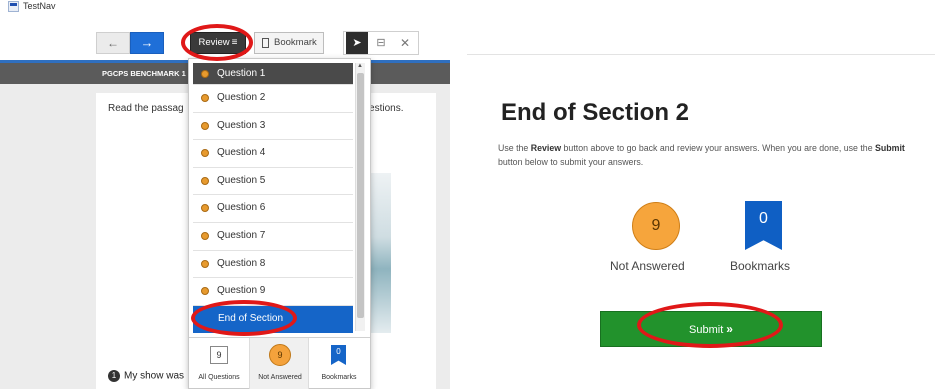 Image resolution: width=935 pixels, height=389 pixels. What do you see at coordinates (241, 291) in the screenshot?
I see `question-label: Question 9` at bounding box center [241, 291].